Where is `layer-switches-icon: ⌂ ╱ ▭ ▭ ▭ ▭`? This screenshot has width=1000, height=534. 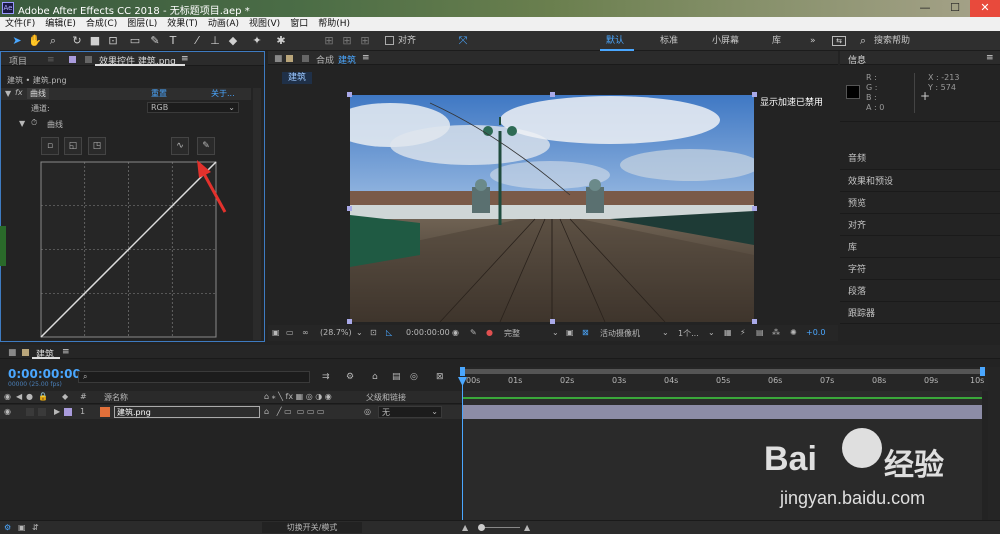
layer-switches-icon: ⌂ ╱ ▭ ▭ ▭ ▭ is located at coordinates (294, 411).